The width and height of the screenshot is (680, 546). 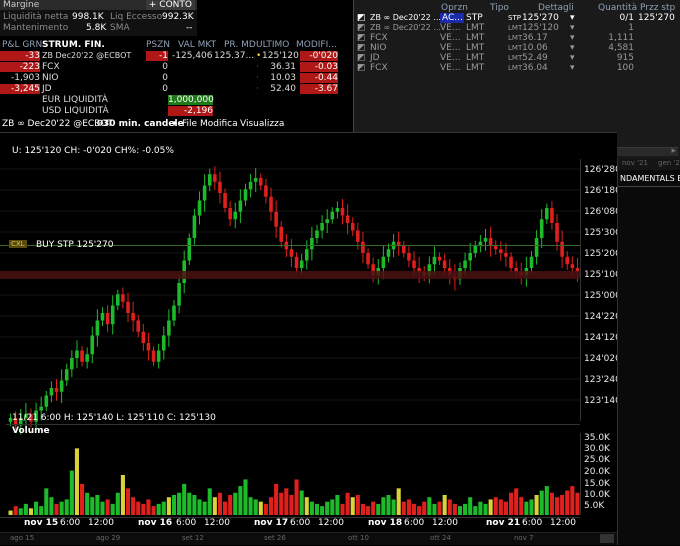 I want to click on col-avg-price: PR. MD, so click(x=240, y=45).